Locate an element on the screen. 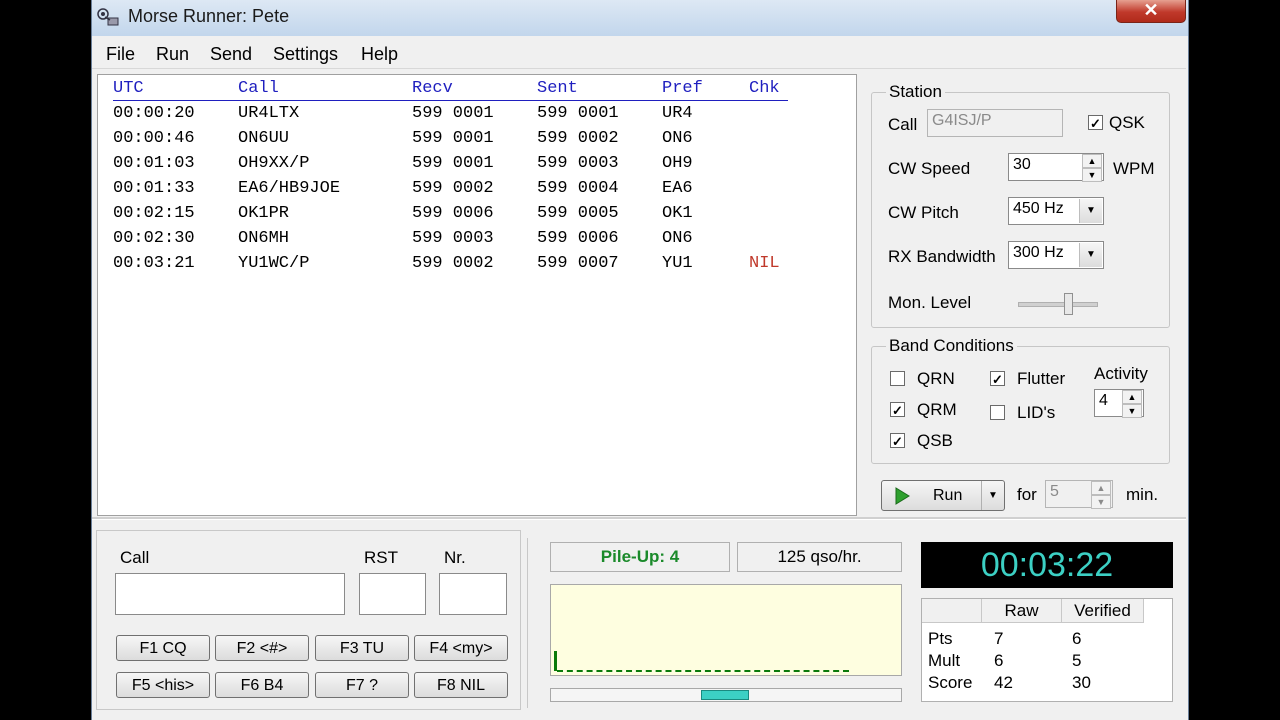 Image resolution: width=1280 pixels, height=720 pixels. log-cell-utc: 00:02:15 is located at coordinates (154, 213).